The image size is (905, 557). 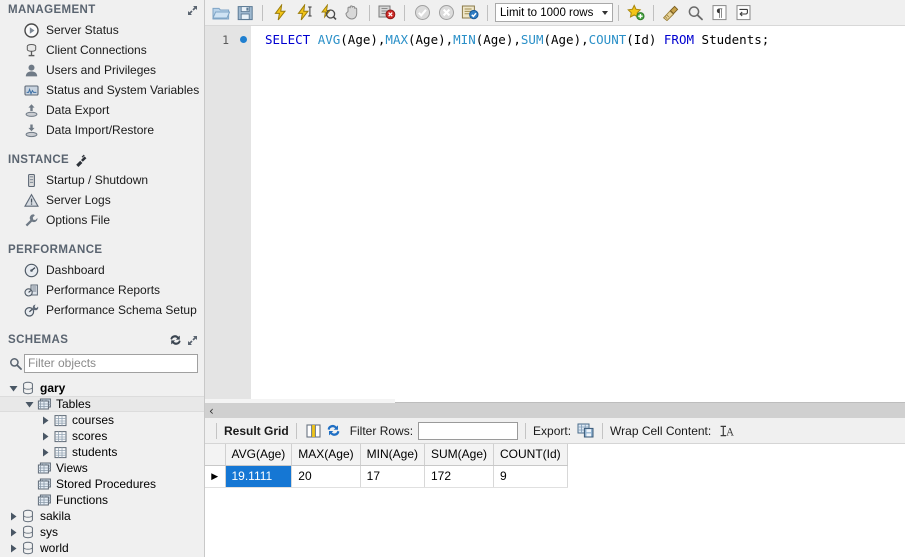 I want to click on column-header: MIN(Age), so click(x=393, y=455).